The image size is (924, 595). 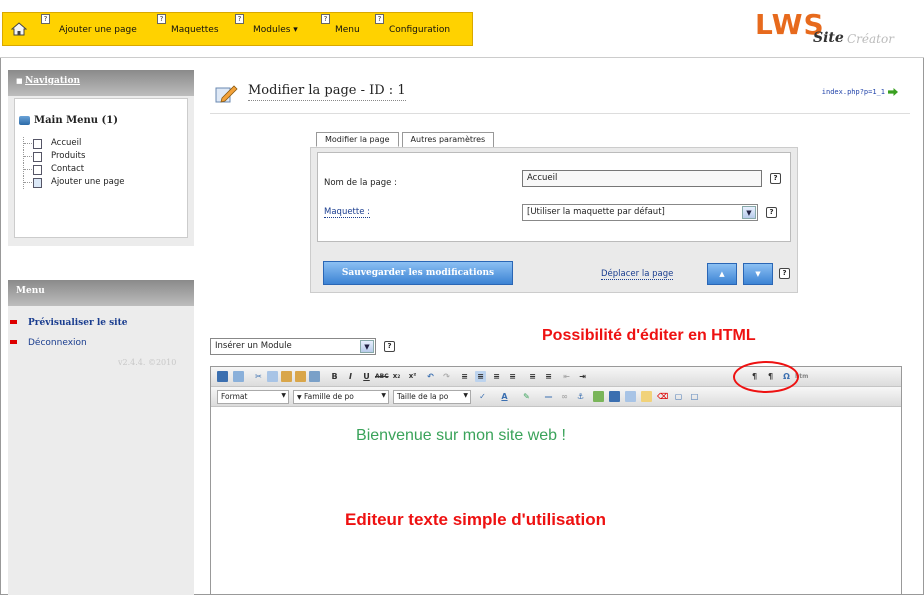 What do you see at coordinates (448, 139) in the screenshot?
I see `tab-autres-parametres: Autres paramètres` at bounding box center [448, 139].